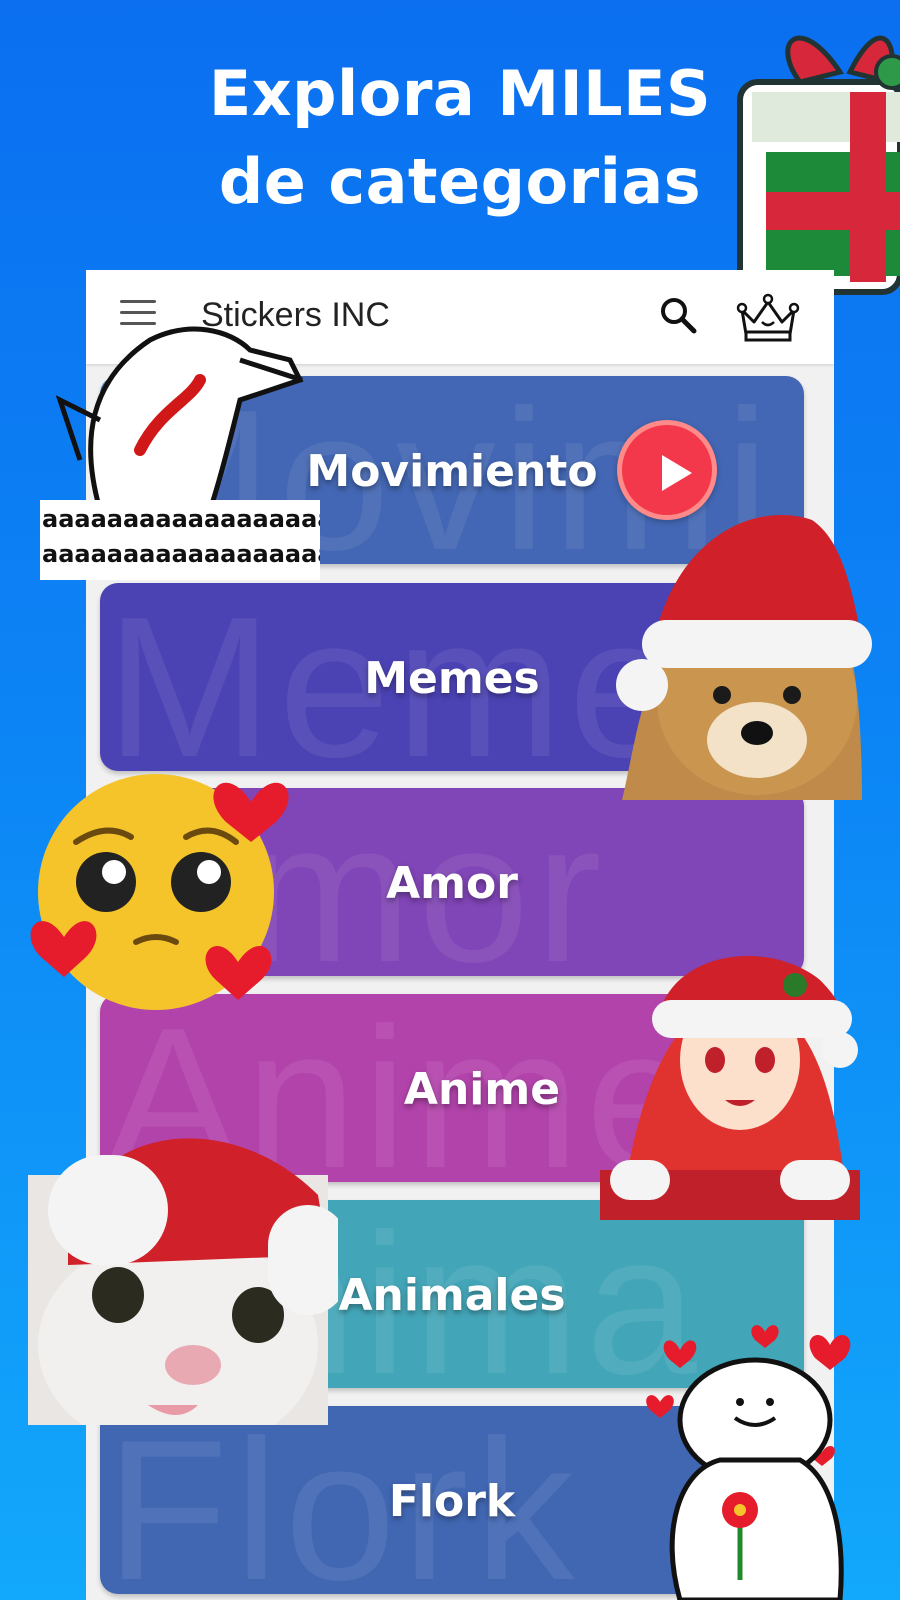 The height and width of the screenshot is (1600, 900). What do you see at coordinates (460, 181) in the screenshot?
I see `headline-line-2: de categorias` at bounding box center [460, 181].